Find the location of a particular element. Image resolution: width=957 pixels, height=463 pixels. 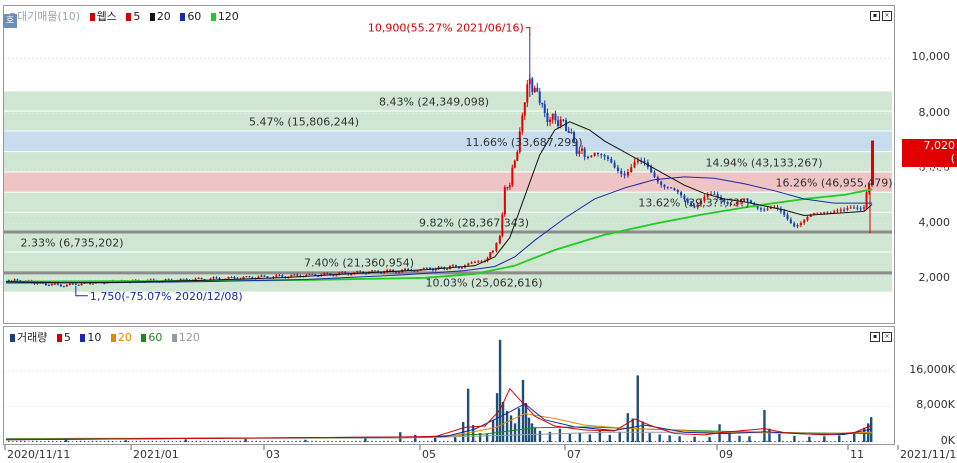

price-axis-label: 4,000 is located at coordinates (934, 222).